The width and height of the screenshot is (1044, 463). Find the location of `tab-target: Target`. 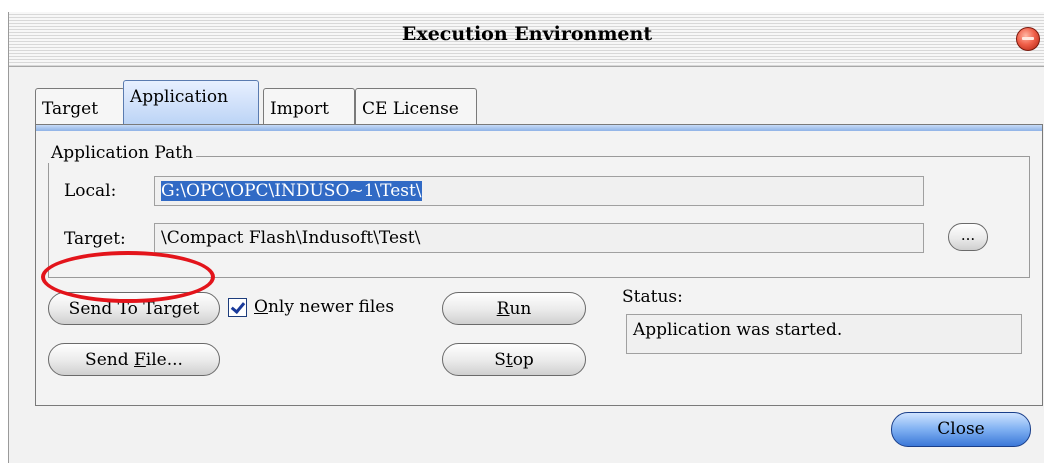

tab-target: Target is located at coordinates (80, 106).